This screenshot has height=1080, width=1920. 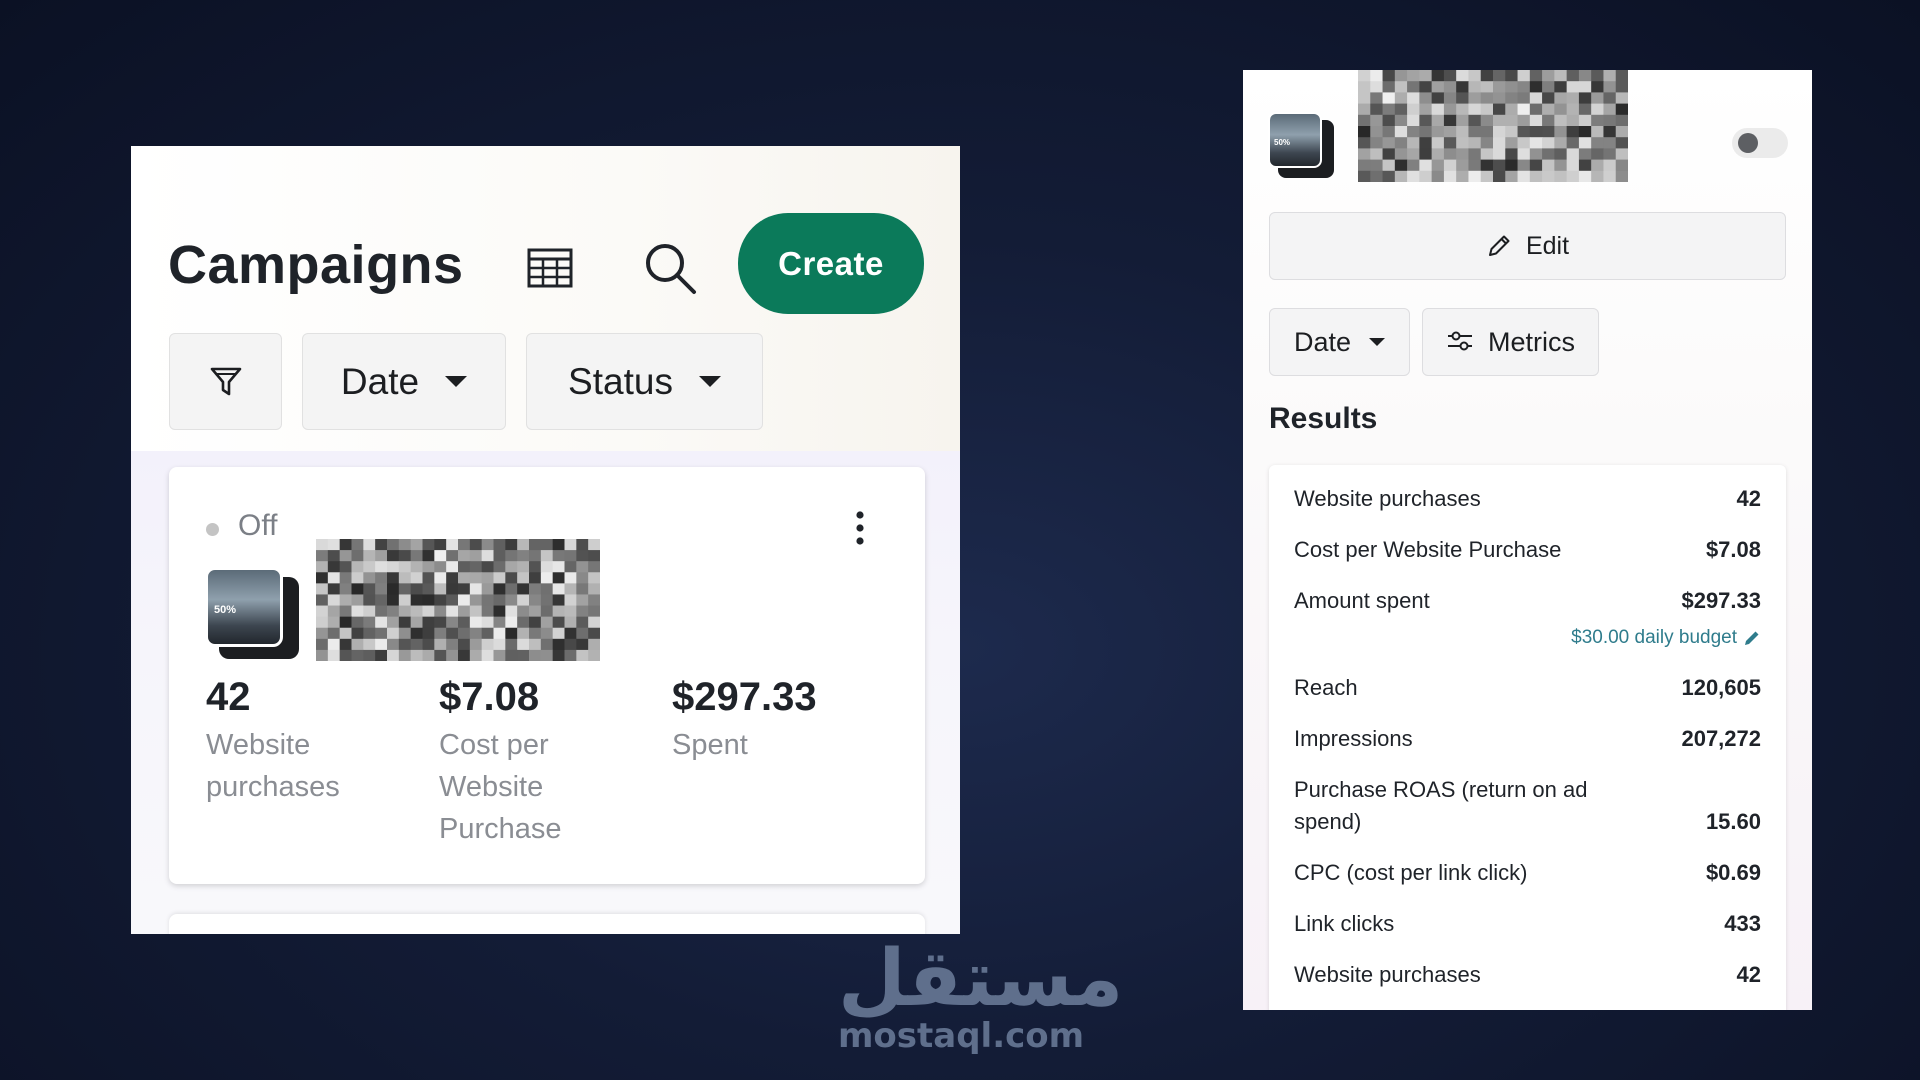 What do you see at coordinates (1733, 872) in the screenshot?
I see `result-value: $0.69` at bounding box center [1733, 872].